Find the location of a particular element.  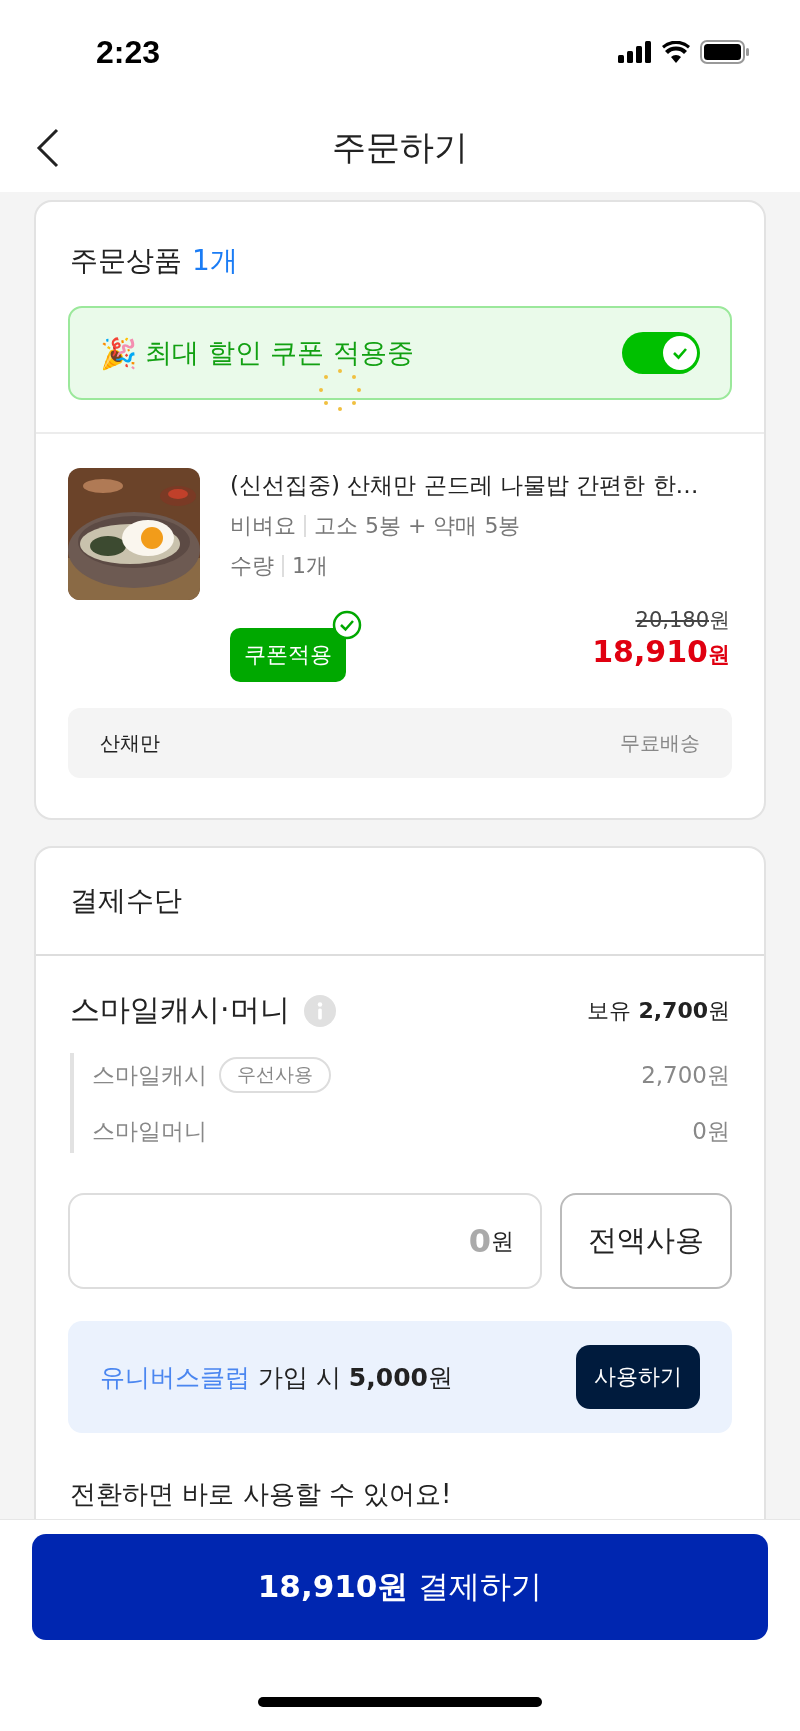

sparkle-icon is located at coordinates (340, 390).